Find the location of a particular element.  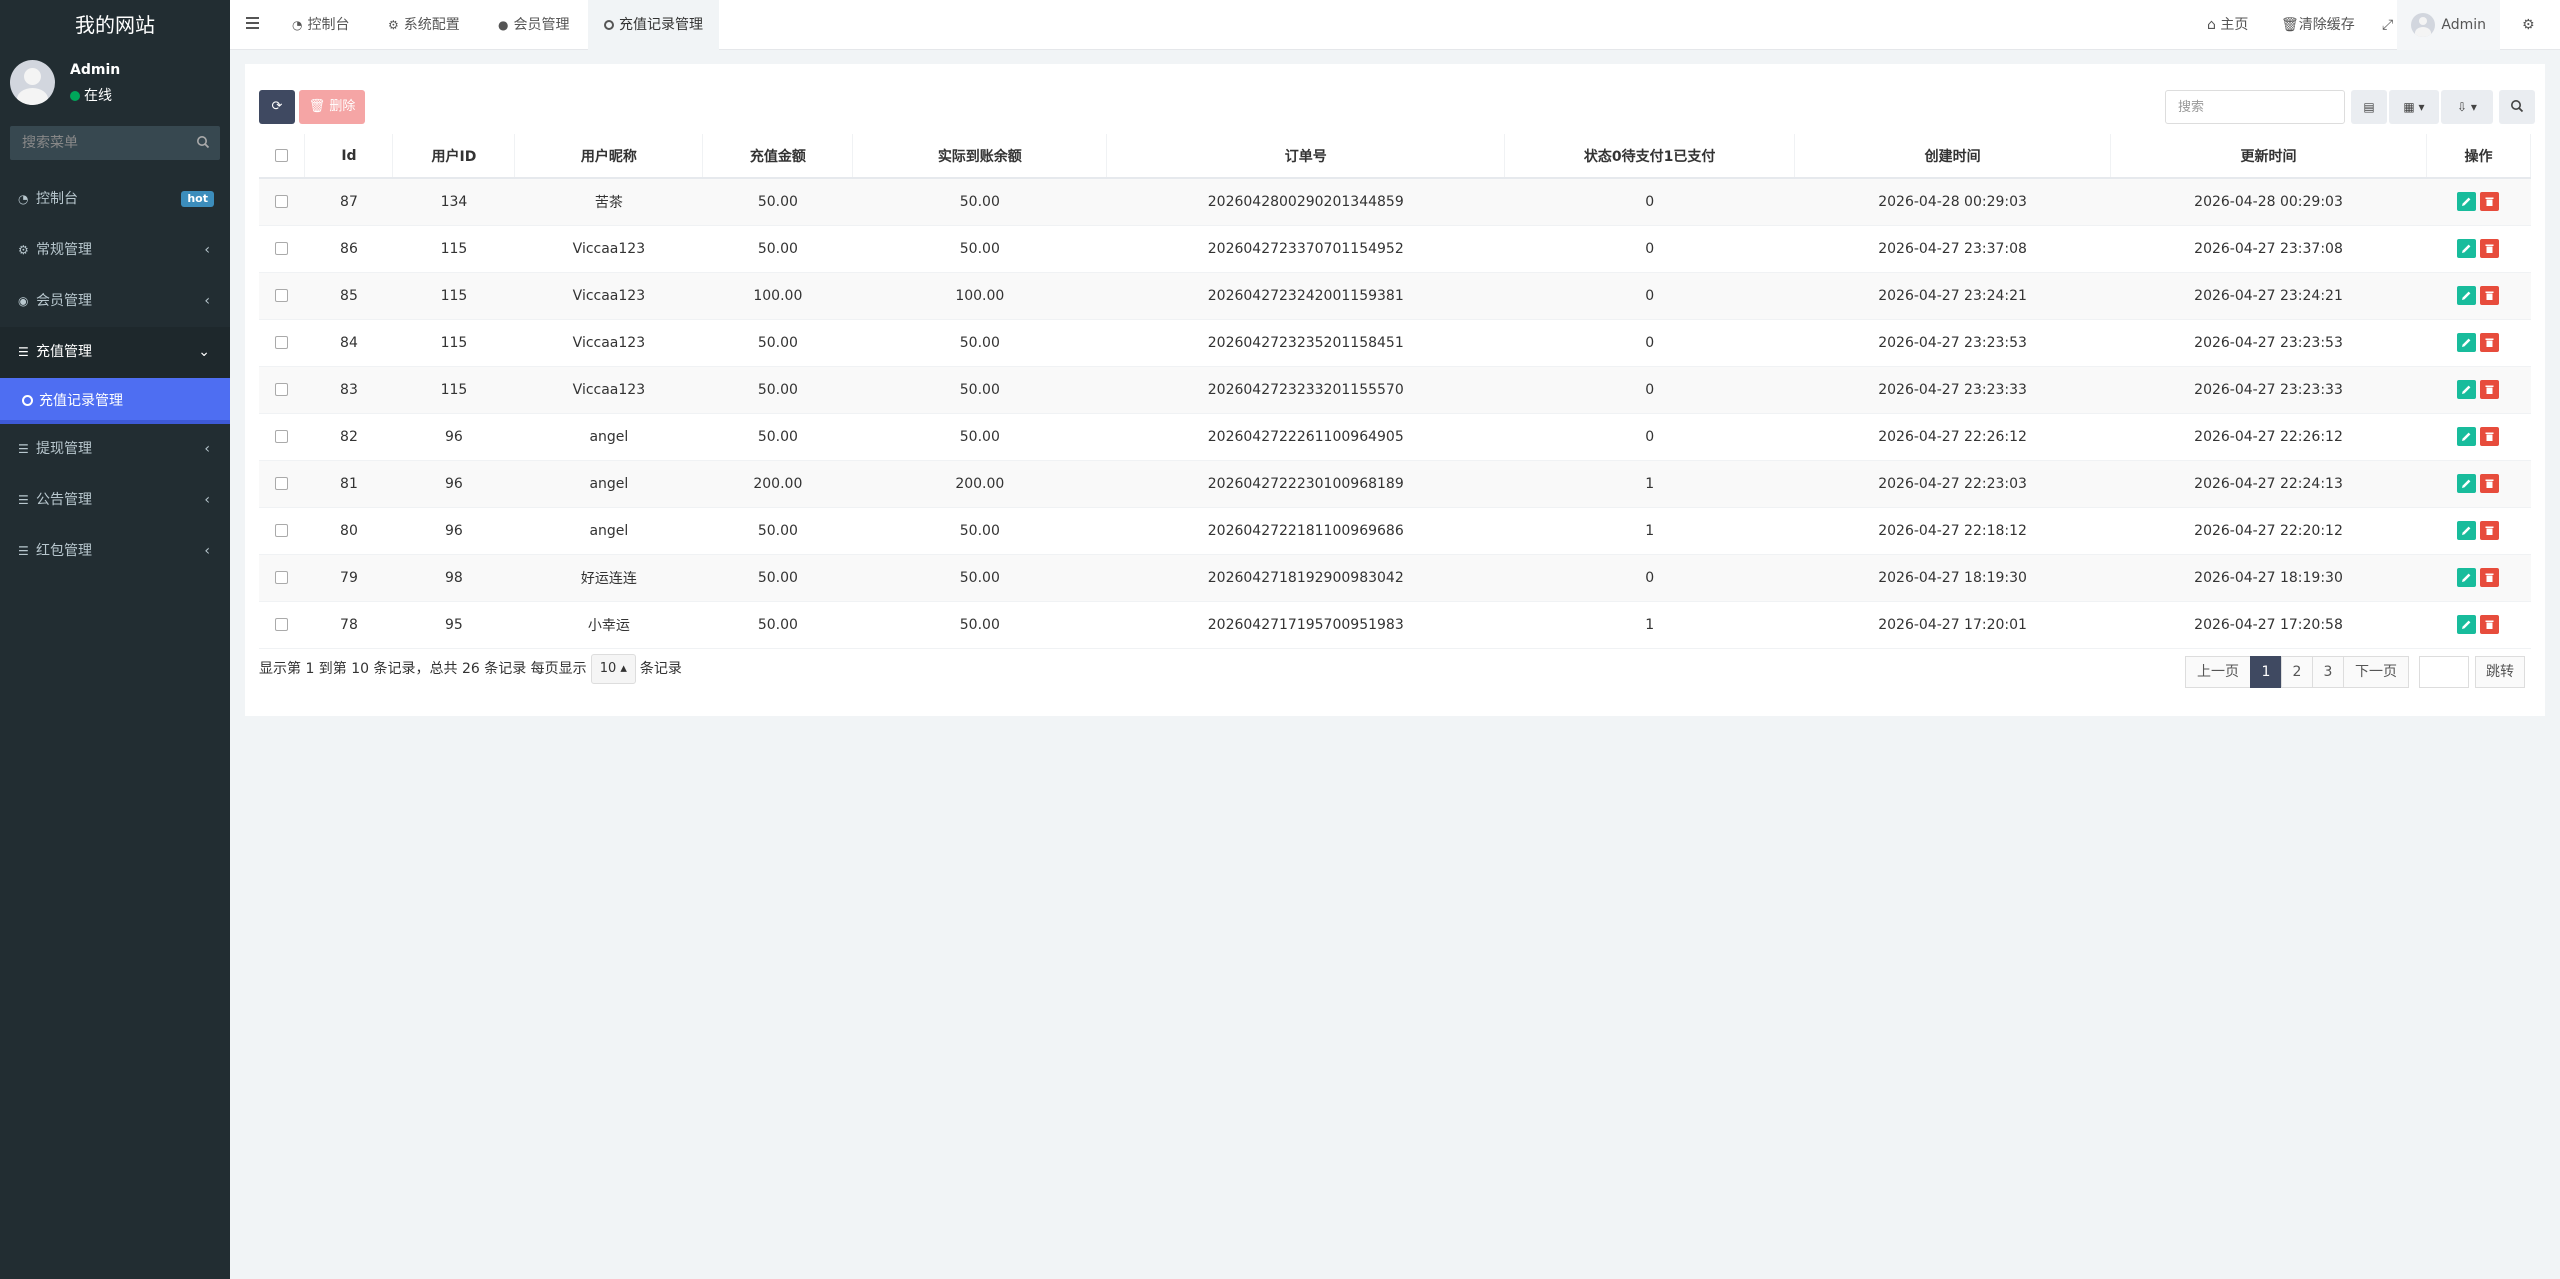

advanced-search-button is located at coordinates (2517, 107).